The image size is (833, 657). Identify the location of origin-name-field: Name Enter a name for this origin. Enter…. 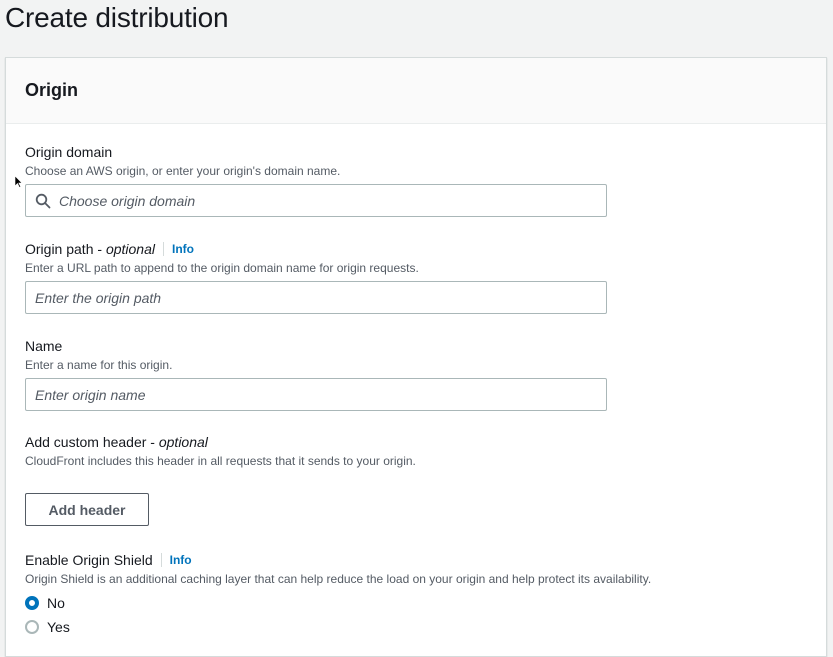
(316, 374).